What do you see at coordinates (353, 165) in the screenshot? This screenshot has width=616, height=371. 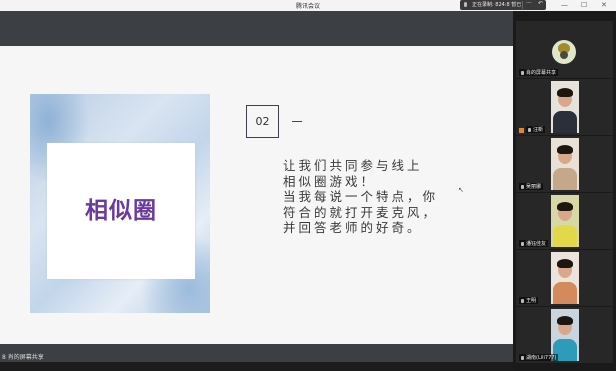 I see `text-line: 让我们共同参与线上` at bounding box center [353, 165].